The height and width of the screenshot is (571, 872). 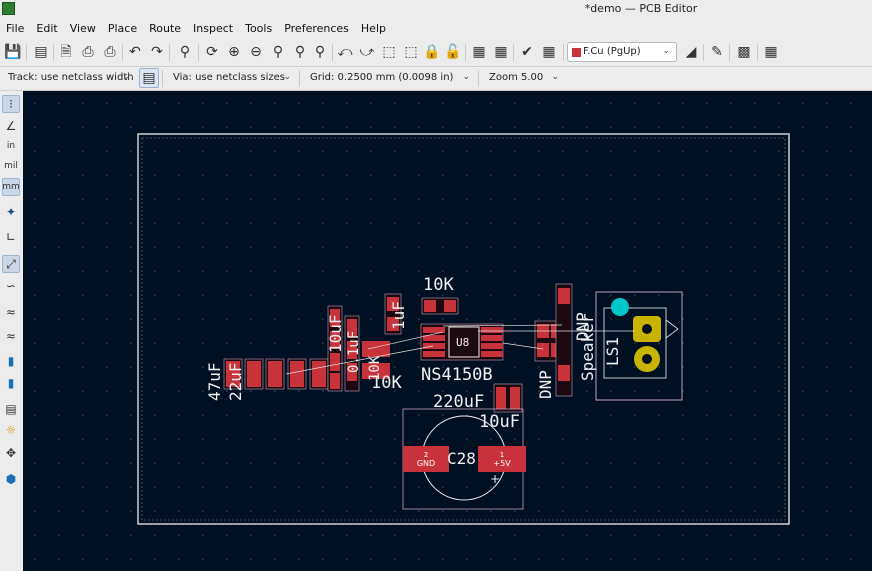 What do you see at coordinates (256, 52) in the screenshot?
I see `zoom-out-icon: ⊖` at bounding box center [256, 52].